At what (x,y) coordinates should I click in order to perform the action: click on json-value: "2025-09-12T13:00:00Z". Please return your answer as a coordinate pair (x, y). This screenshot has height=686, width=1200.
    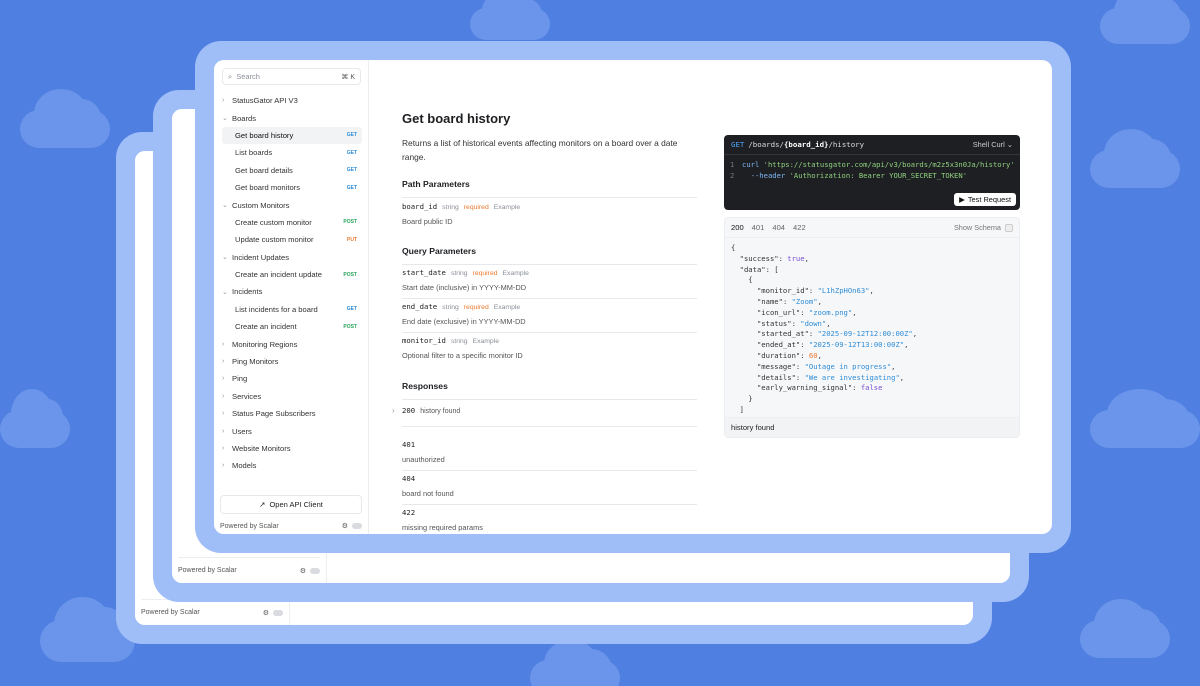
    Looking at the image, I should click on (856, 345).